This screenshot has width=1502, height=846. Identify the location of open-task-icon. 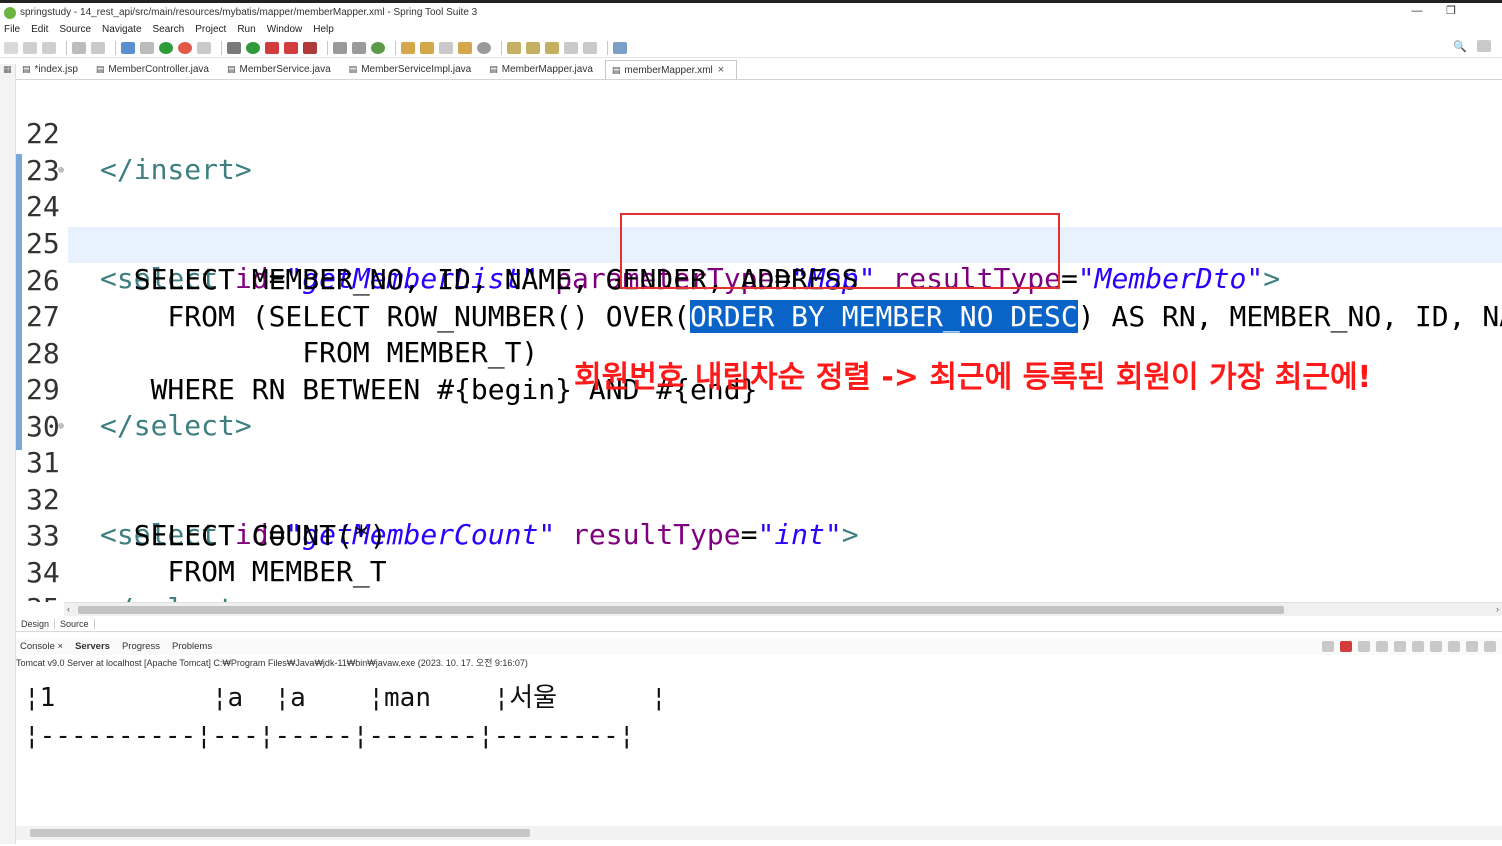
(427, 47).